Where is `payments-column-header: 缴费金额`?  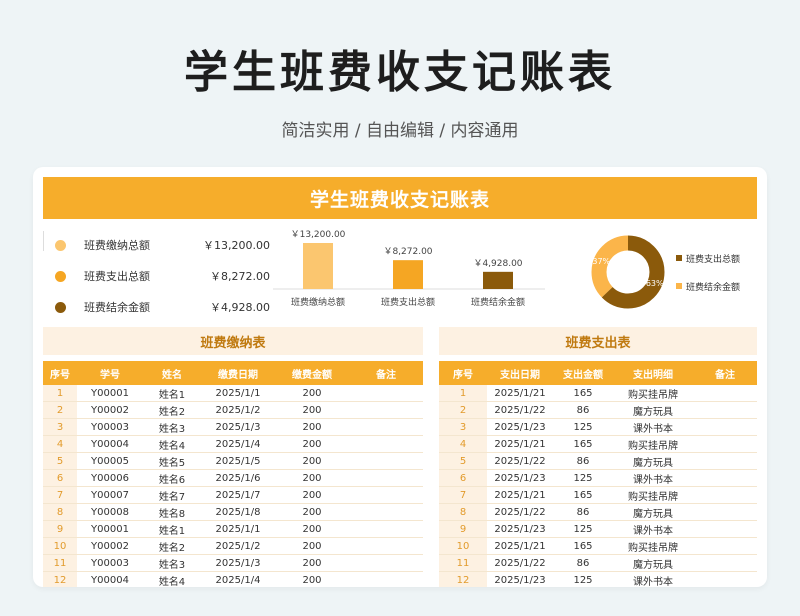 payments-column-header: 缴费金额 is located at coordinates (312, 373).